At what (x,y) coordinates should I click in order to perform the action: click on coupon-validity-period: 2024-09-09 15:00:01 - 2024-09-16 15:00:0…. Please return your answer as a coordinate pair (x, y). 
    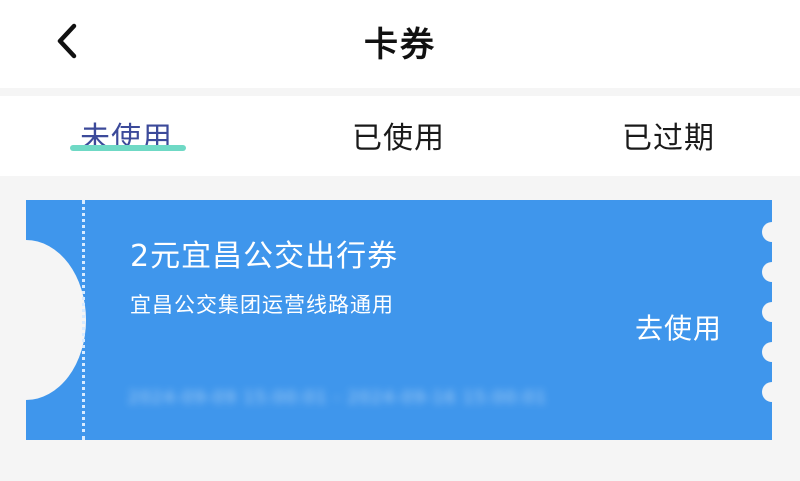
    Looking at the image, I should click on (338, 398).